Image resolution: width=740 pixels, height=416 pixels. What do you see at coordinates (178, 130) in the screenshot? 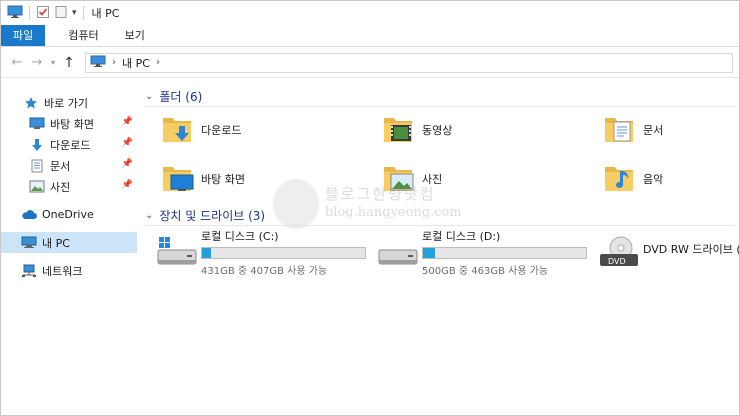
I see `downloads-folder-icon` at bounding box center [178, 130].